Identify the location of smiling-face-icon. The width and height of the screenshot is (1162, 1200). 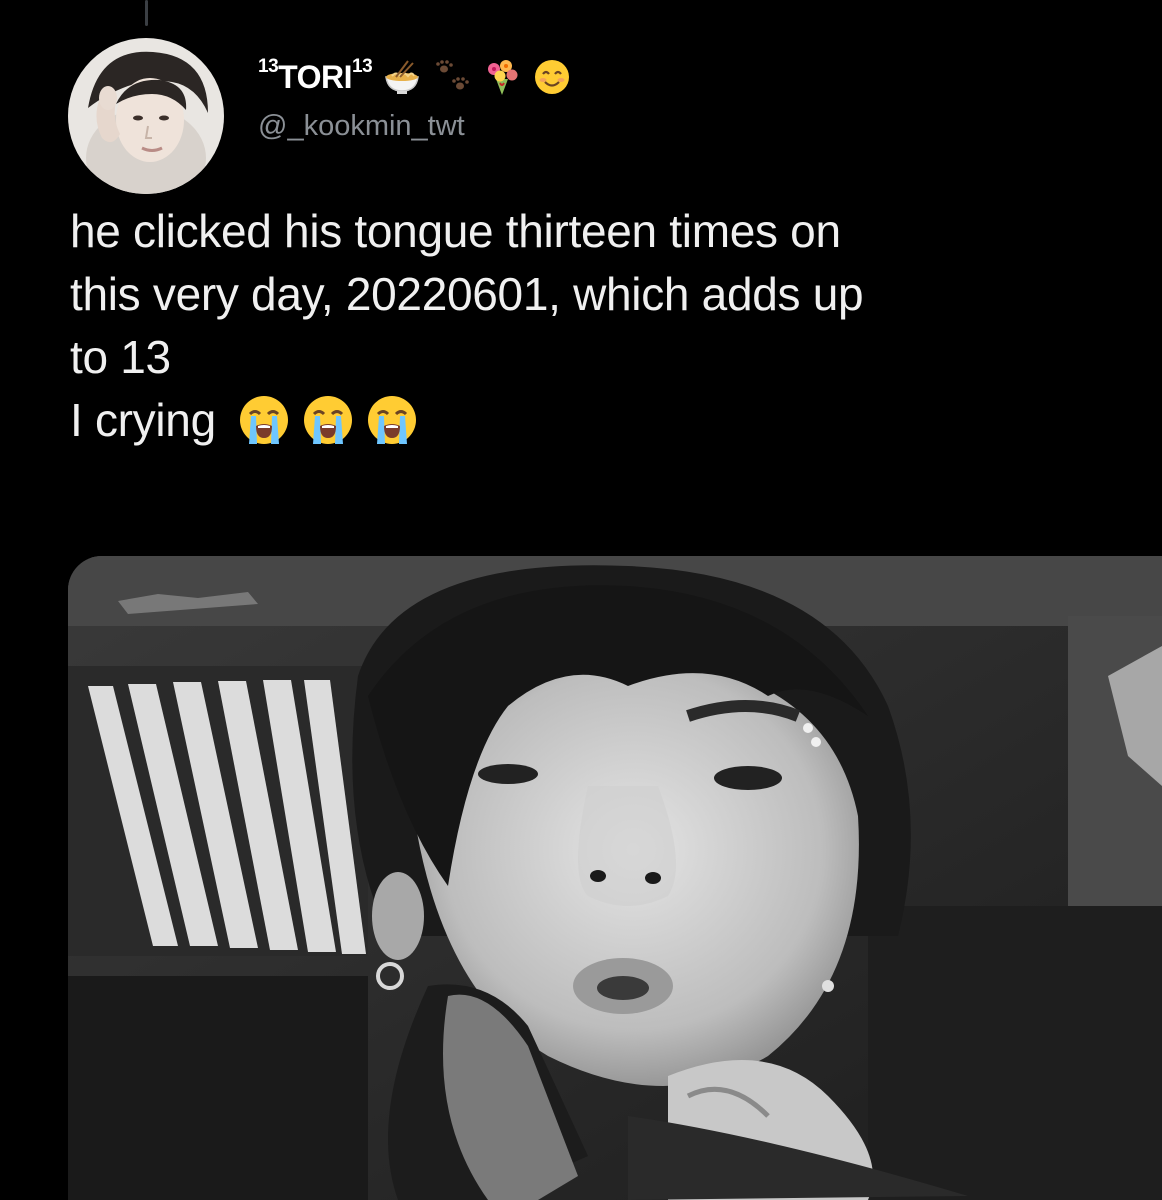
(552, 77).